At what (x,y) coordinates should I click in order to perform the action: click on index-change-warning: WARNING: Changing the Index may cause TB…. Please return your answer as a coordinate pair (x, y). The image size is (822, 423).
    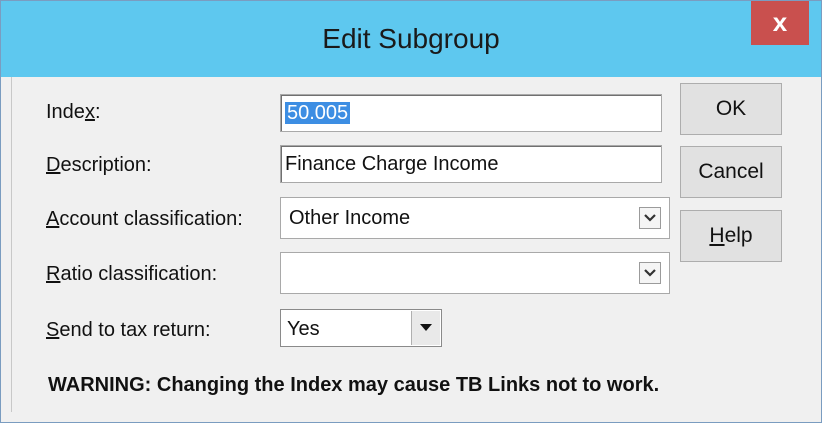
    Looking at the image, I should click on (354, 385).